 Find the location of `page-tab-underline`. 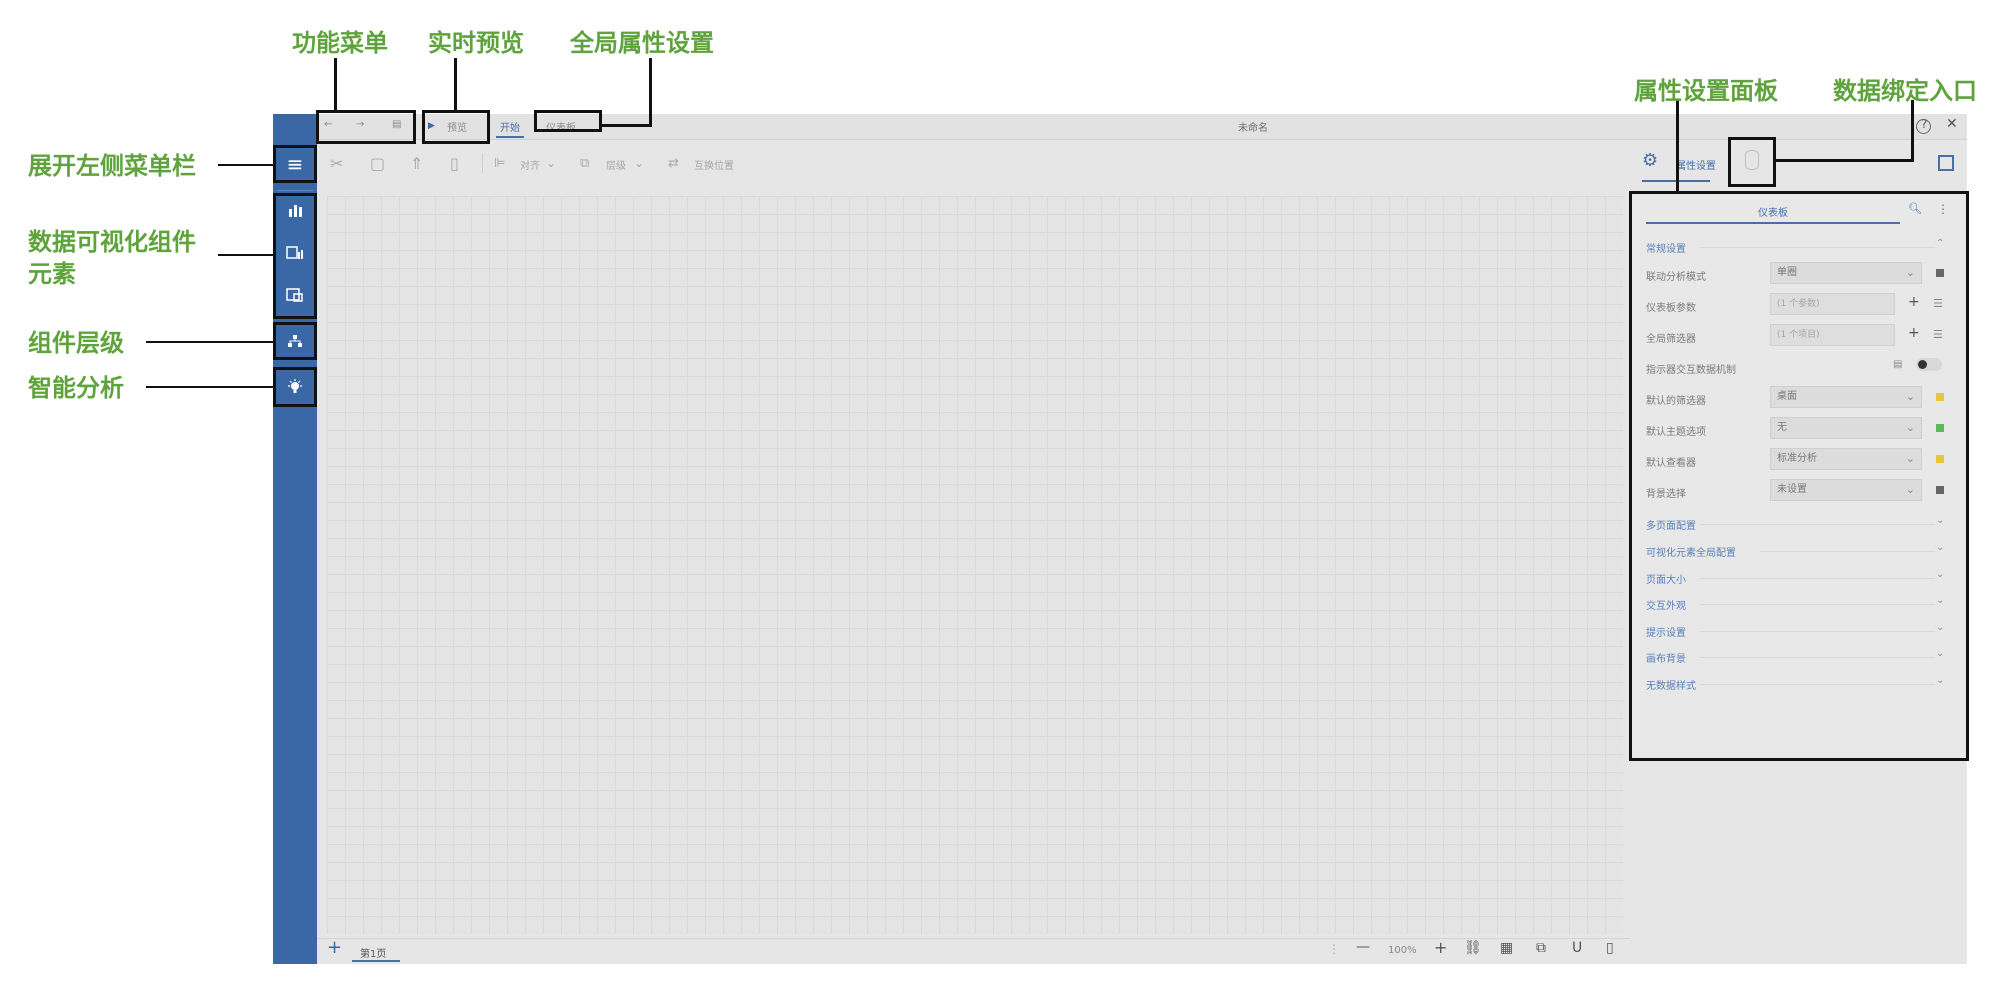

page-tab-underline is located at coordinates (376, 961).